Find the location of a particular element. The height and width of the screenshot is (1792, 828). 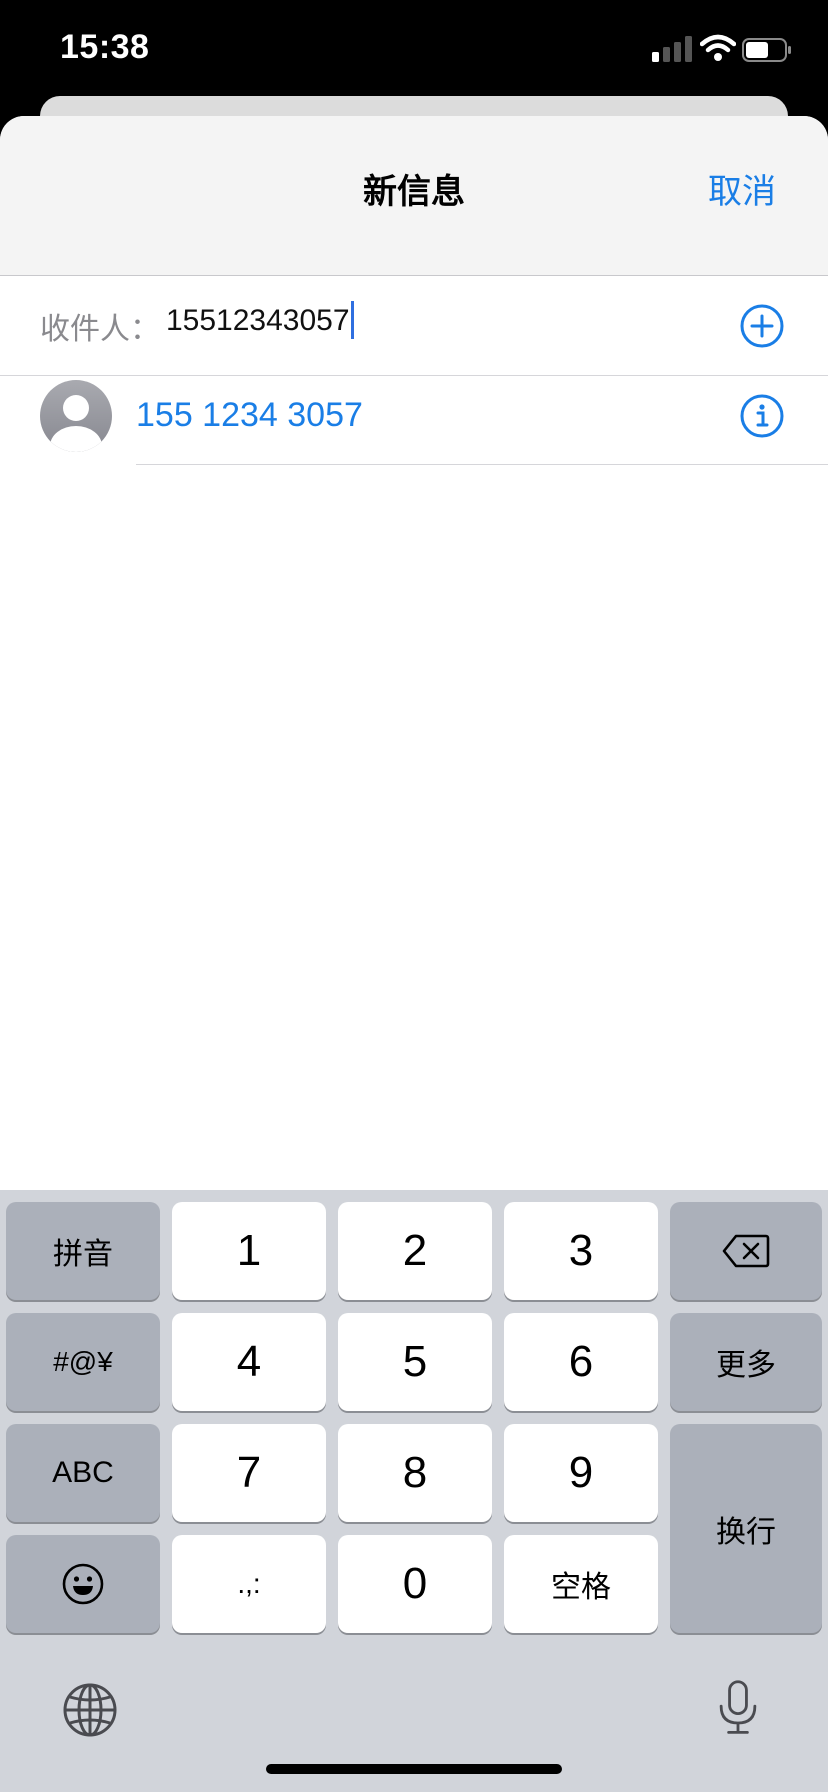

key-5: 5 is located at coordinates (415, 1362).